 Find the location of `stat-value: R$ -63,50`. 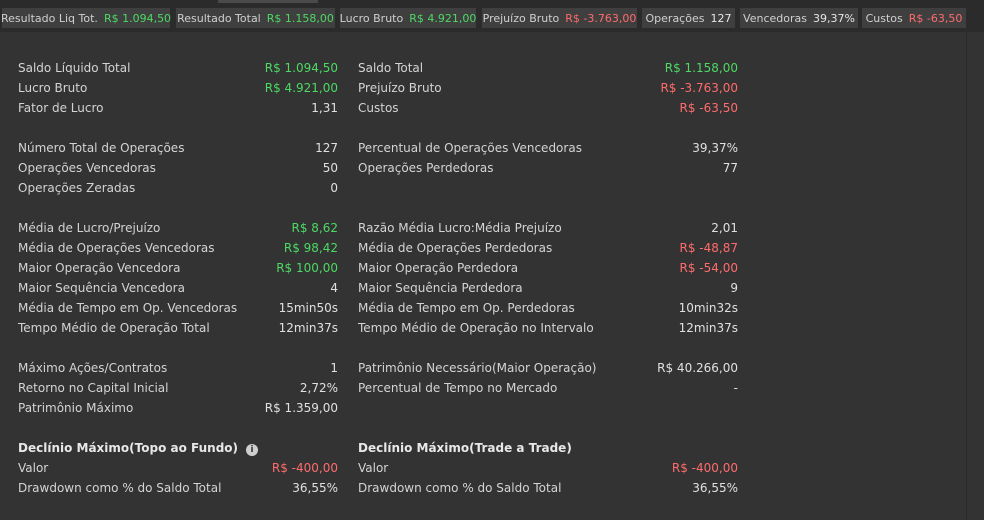

stat-value: R$ -63,50 is located at coordinates (708, 108).